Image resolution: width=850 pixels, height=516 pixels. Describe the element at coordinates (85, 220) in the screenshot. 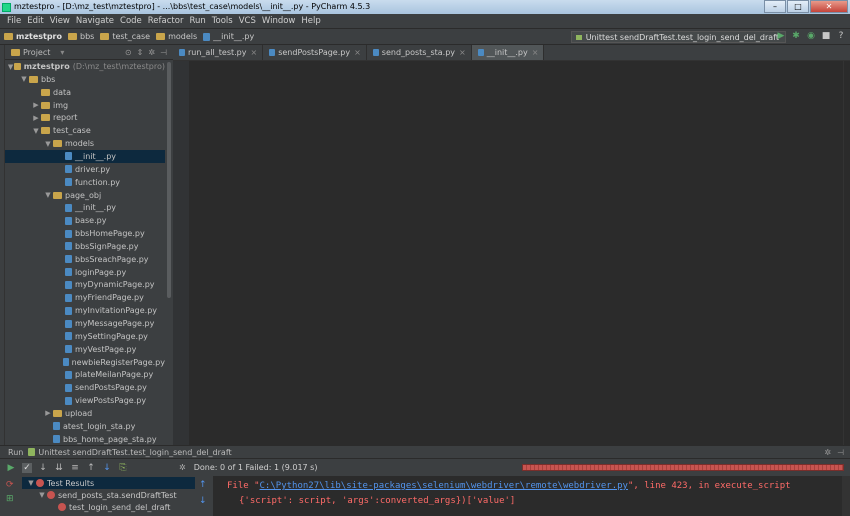

I see `tree-item: base.py` at that location.